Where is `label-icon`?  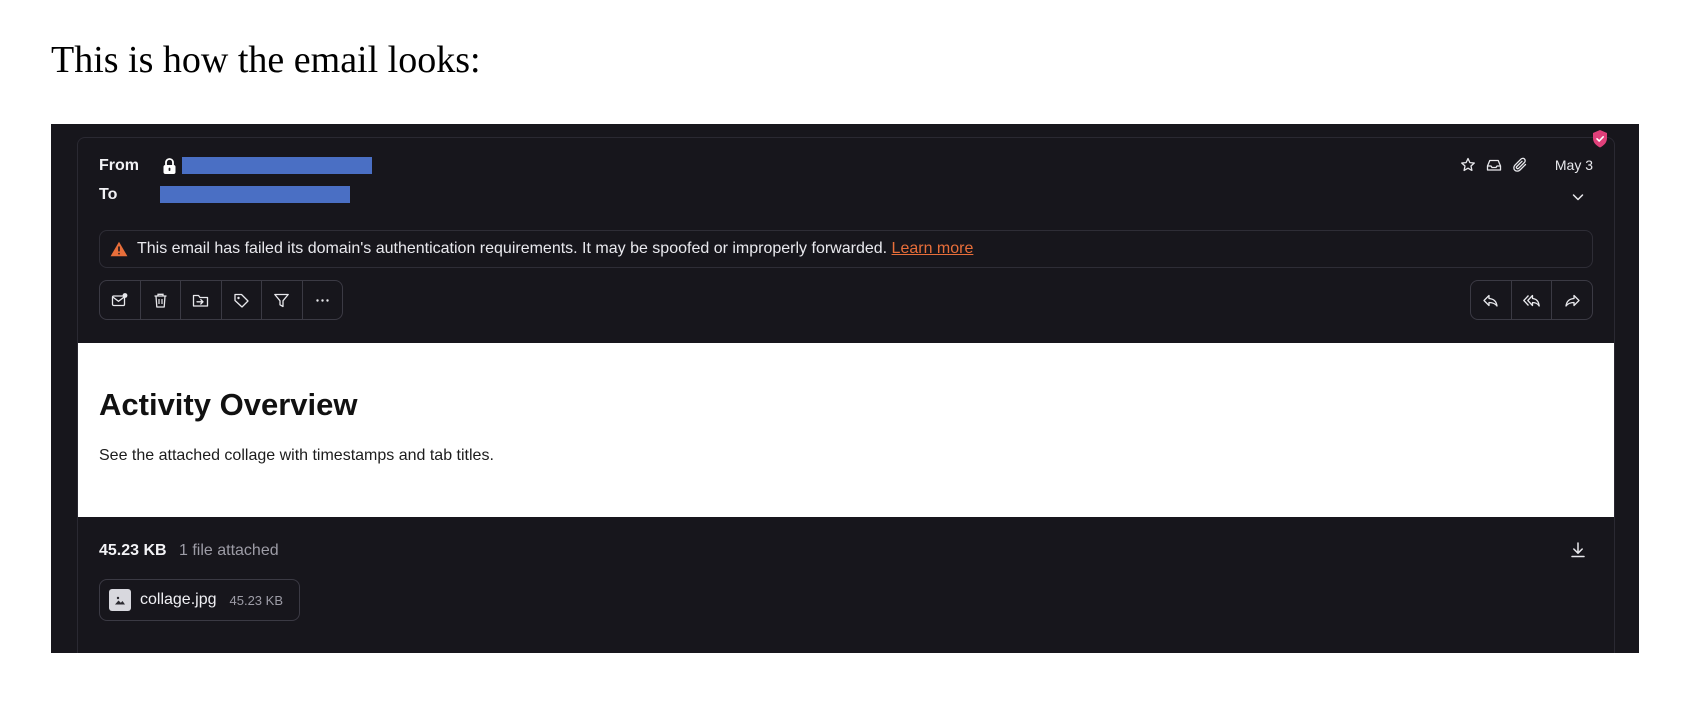
label-icon is located at coordinates (241, 300).